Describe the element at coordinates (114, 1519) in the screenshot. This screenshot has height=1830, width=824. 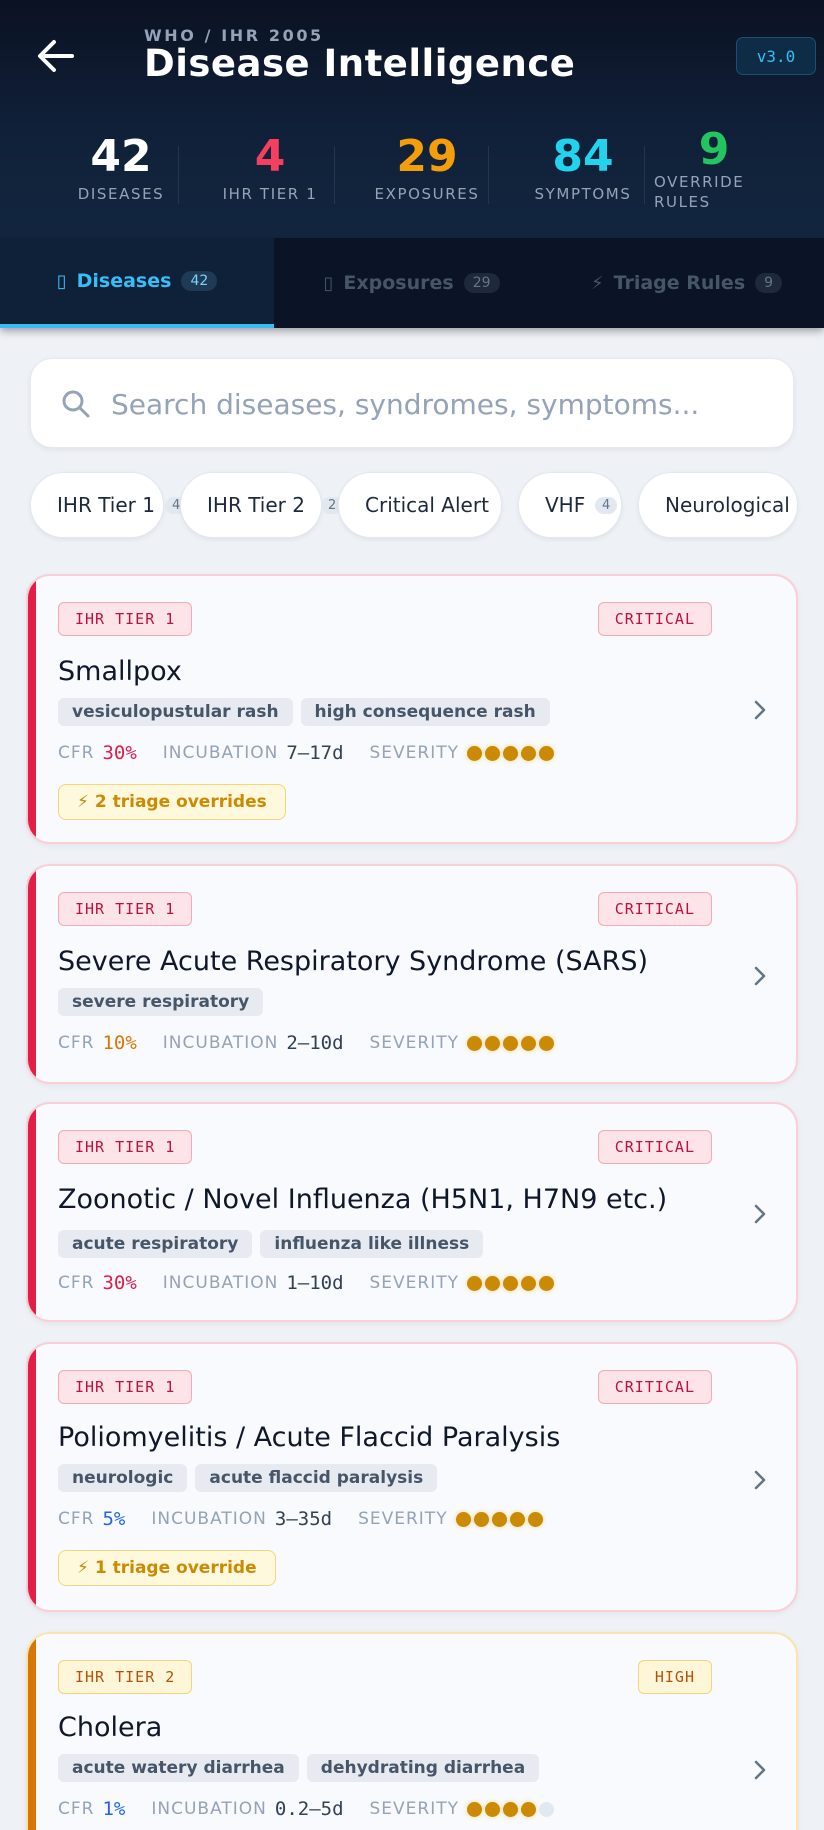
I see `cfr-value: 5%` at that location.